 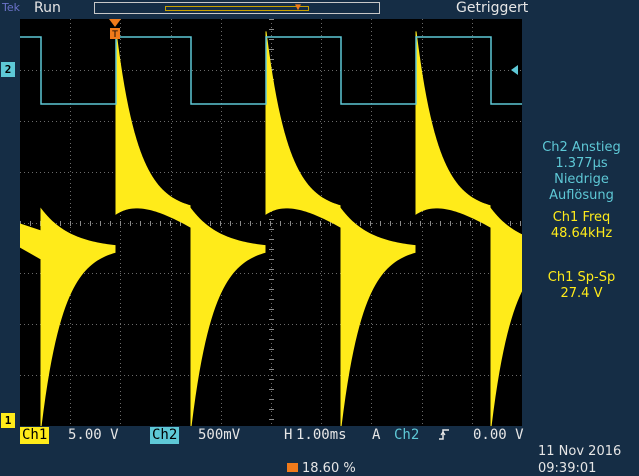 I want to click on ch1-scale: 5.00 V, so click(x=93, y=435).